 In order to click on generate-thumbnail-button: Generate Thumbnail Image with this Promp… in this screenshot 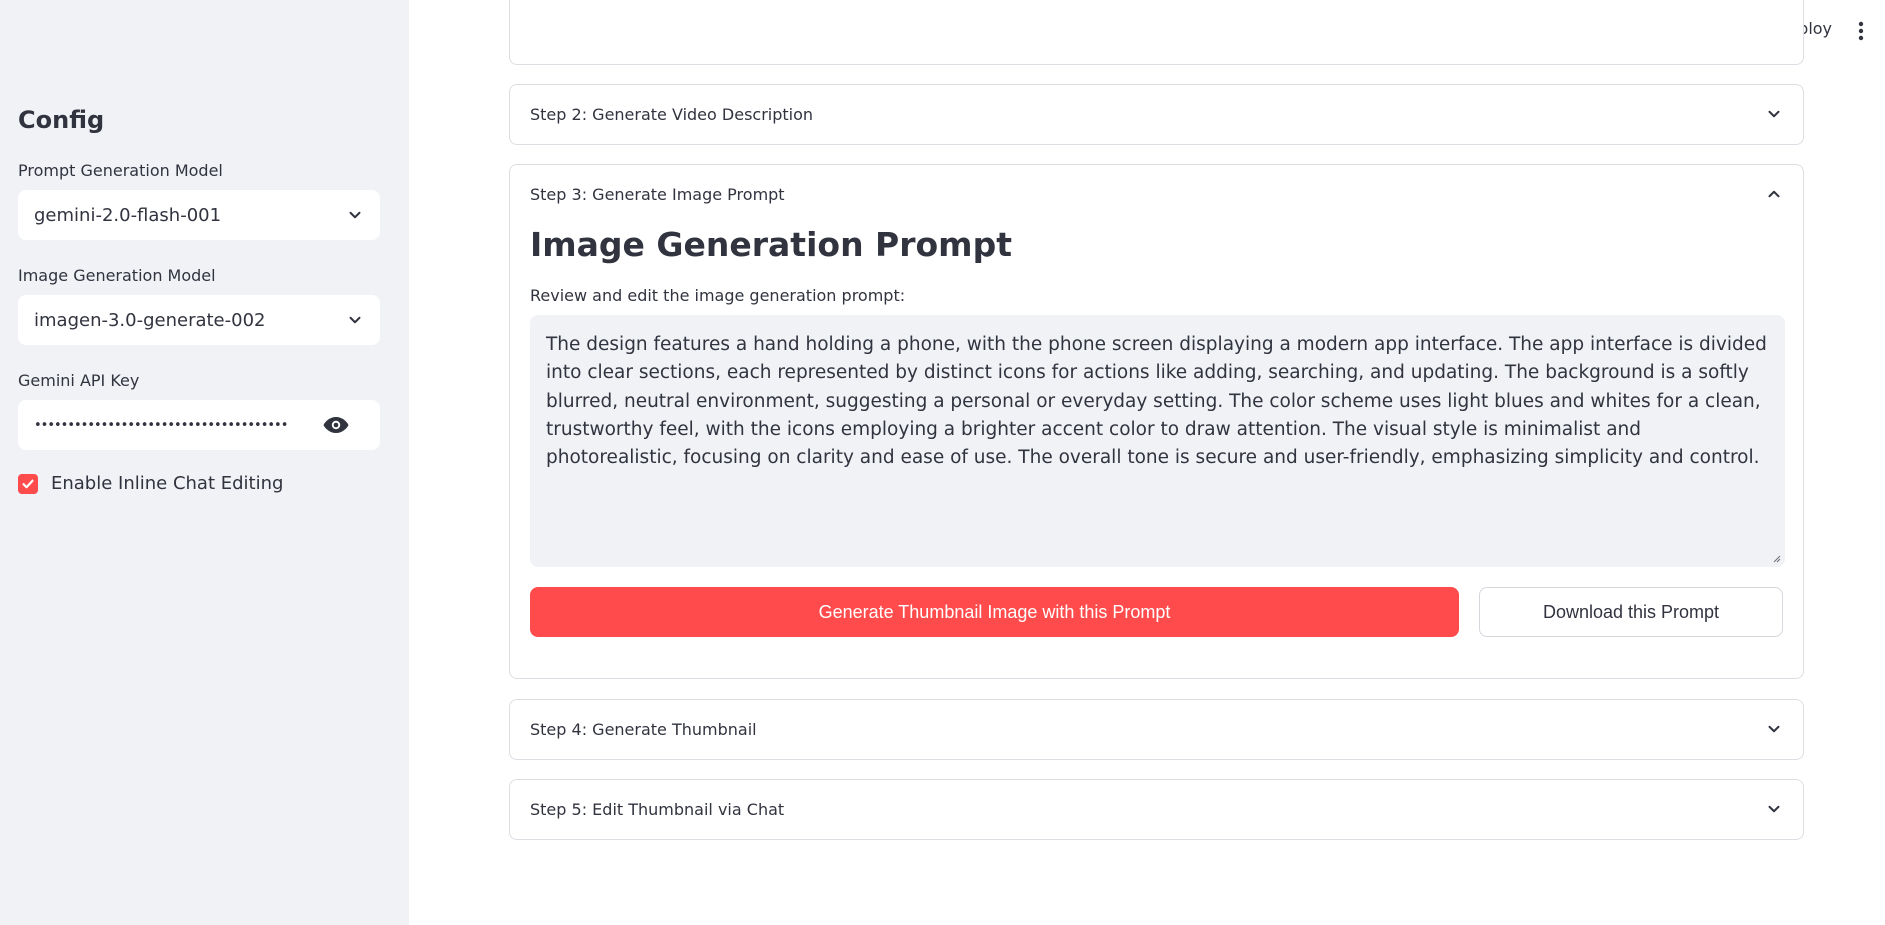, I will do `click(994, 612)`.